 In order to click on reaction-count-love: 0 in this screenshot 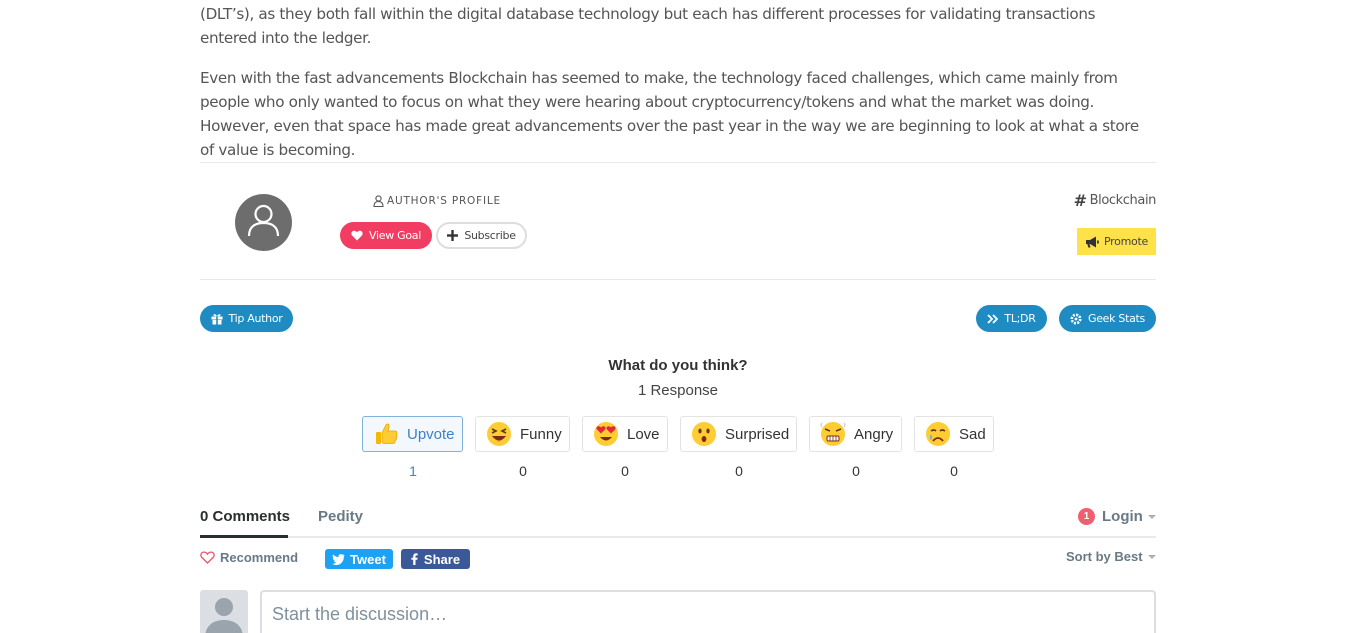, I will do `click(625, 471)`.